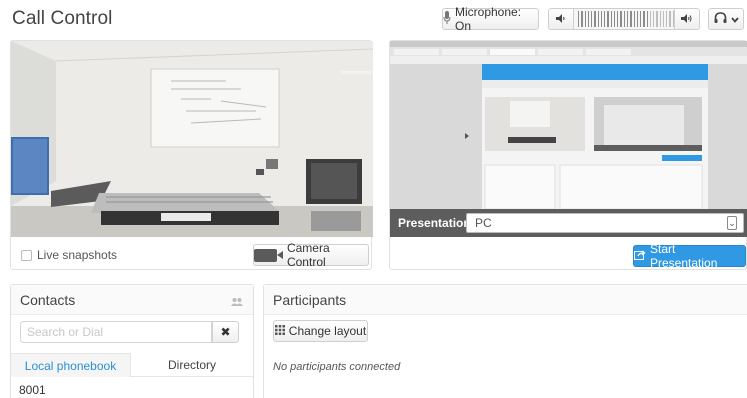  I want to click on tab-directory: Directory, so click(192, 365).